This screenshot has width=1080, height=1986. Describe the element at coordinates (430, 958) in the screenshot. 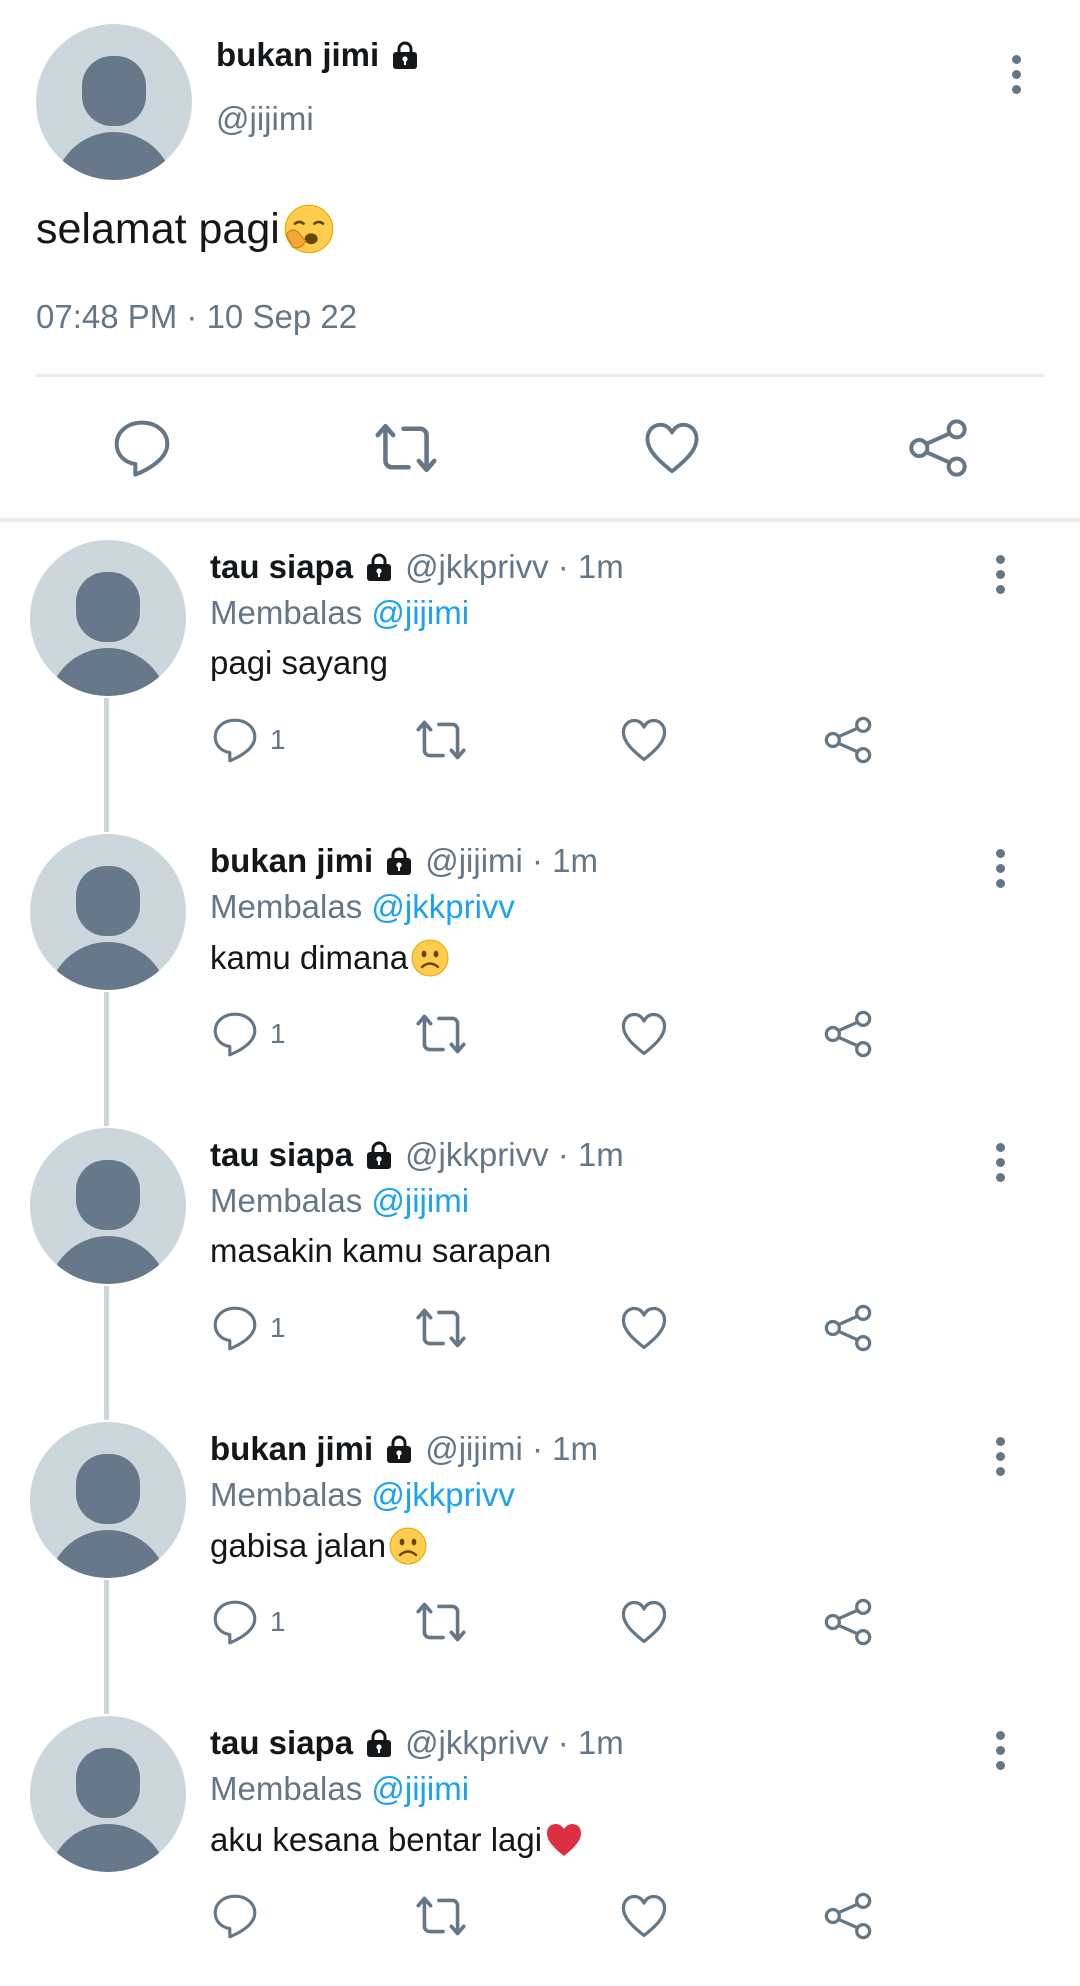

I see `slightly-frowning-face-emoji` at that location.